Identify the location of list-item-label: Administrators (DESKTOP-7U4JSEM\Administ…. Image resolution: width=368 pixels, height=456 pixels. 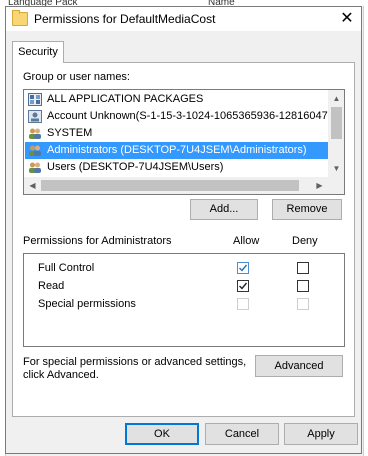
(177, 150).